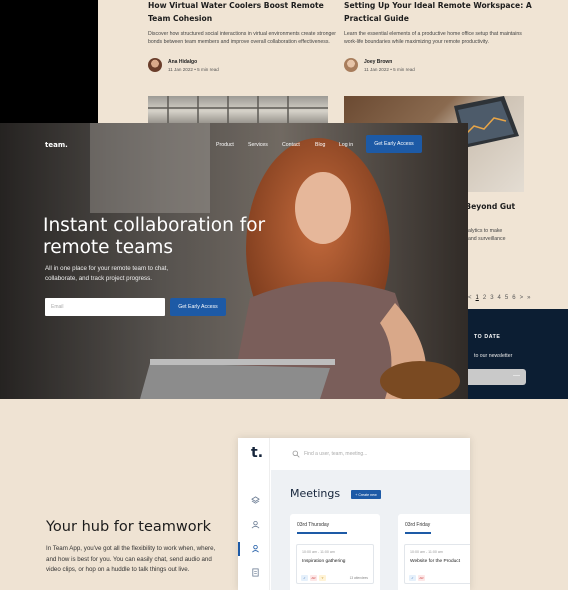 The height and width of the screenshot is (590, 568). Describe the element at coordinates (183, 61) in the screenshot. I see `author-name: Ana Hidalgo` at that location.